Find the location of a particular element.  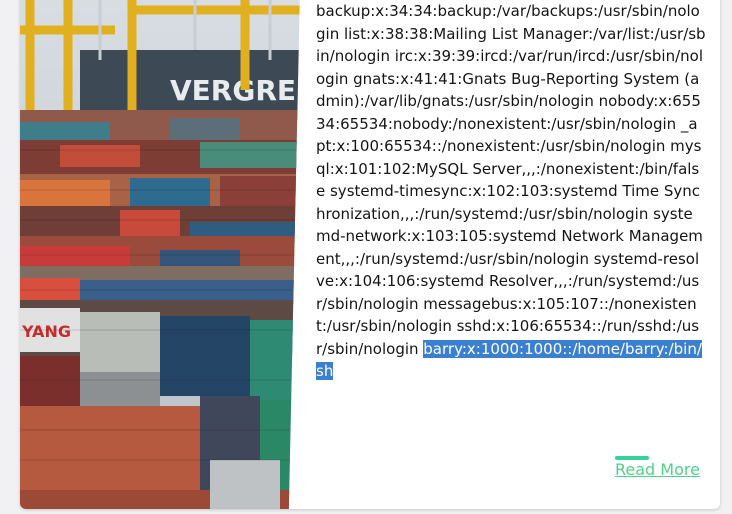

container-lettering: YANG is located at coordinates (46, 331).